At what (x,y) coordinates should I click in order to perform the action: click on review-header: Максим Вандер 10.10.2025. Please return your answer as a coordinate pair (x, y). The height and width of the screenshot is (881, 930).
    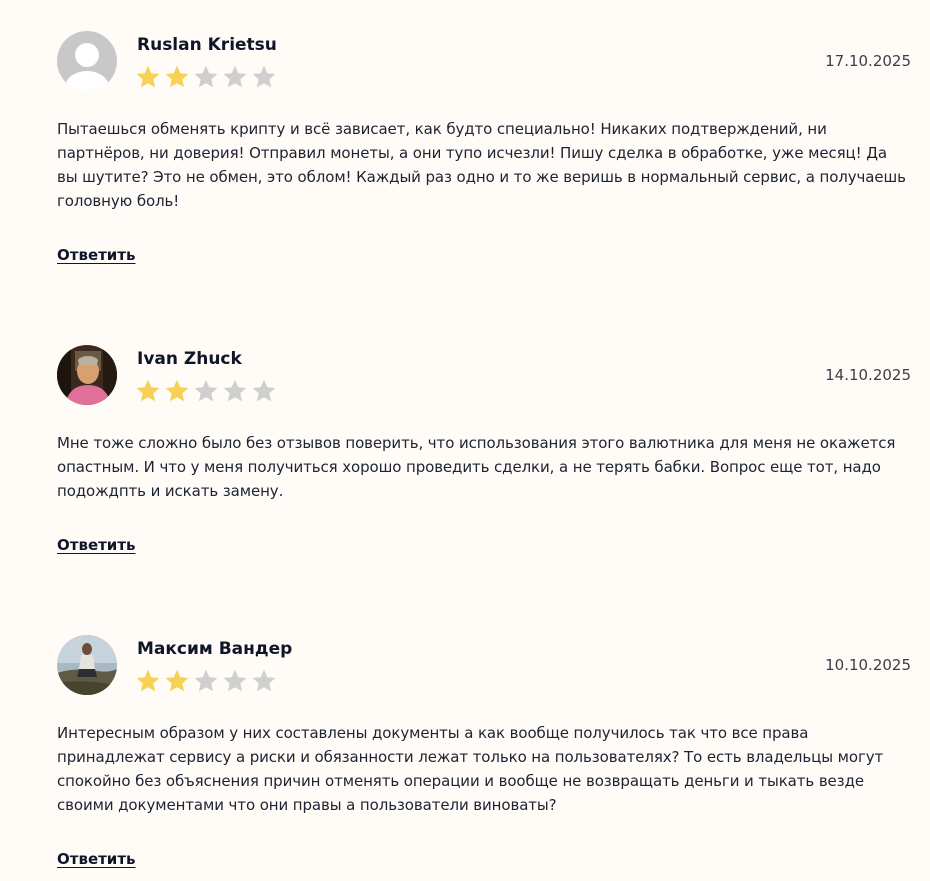
    Looking at the image, I should click on (484, 666).